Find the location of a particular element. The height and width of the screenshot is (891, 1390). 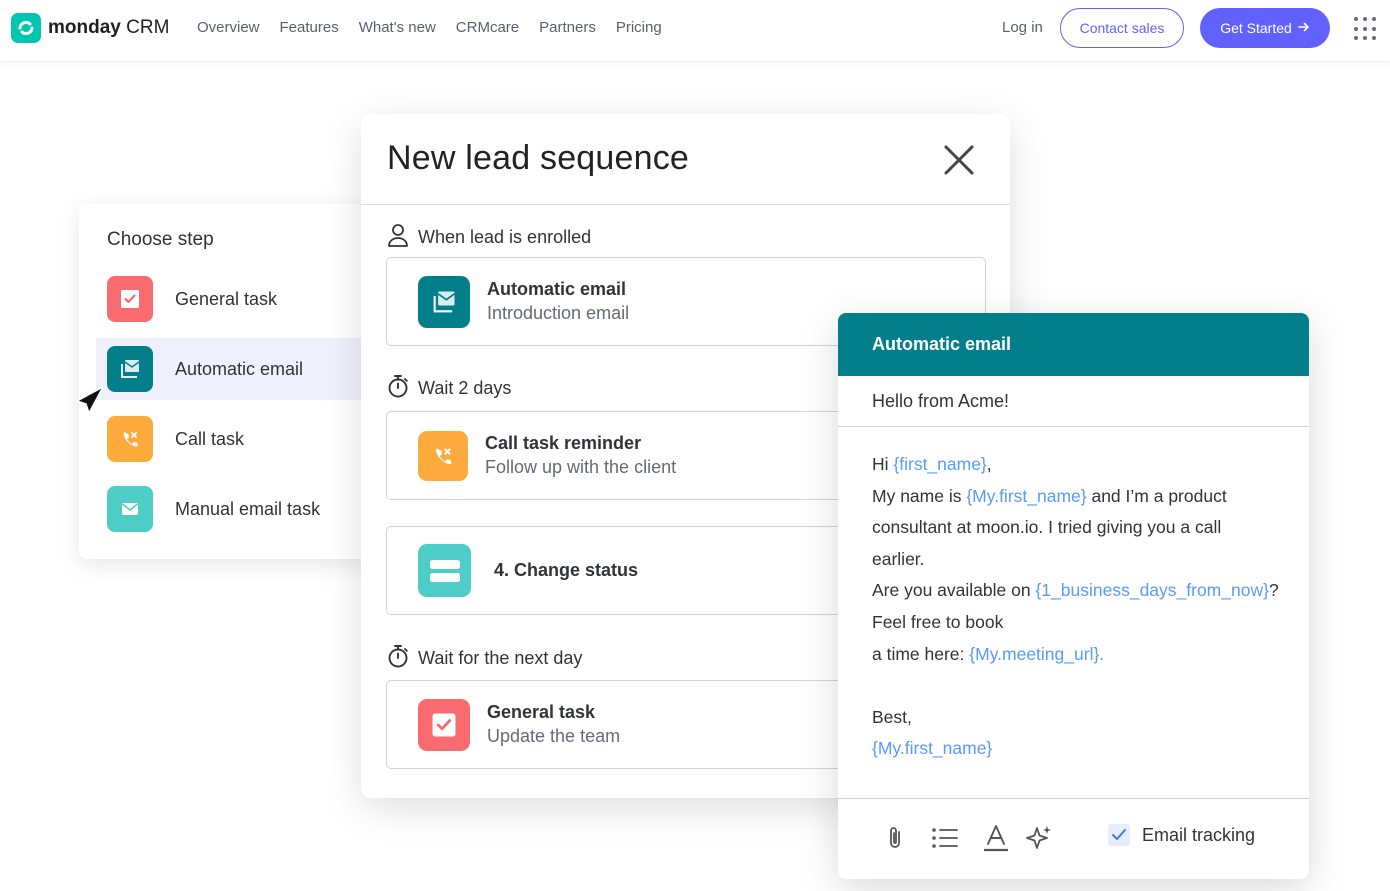

nav-link-features: Features is located at coordinates (309, 27).